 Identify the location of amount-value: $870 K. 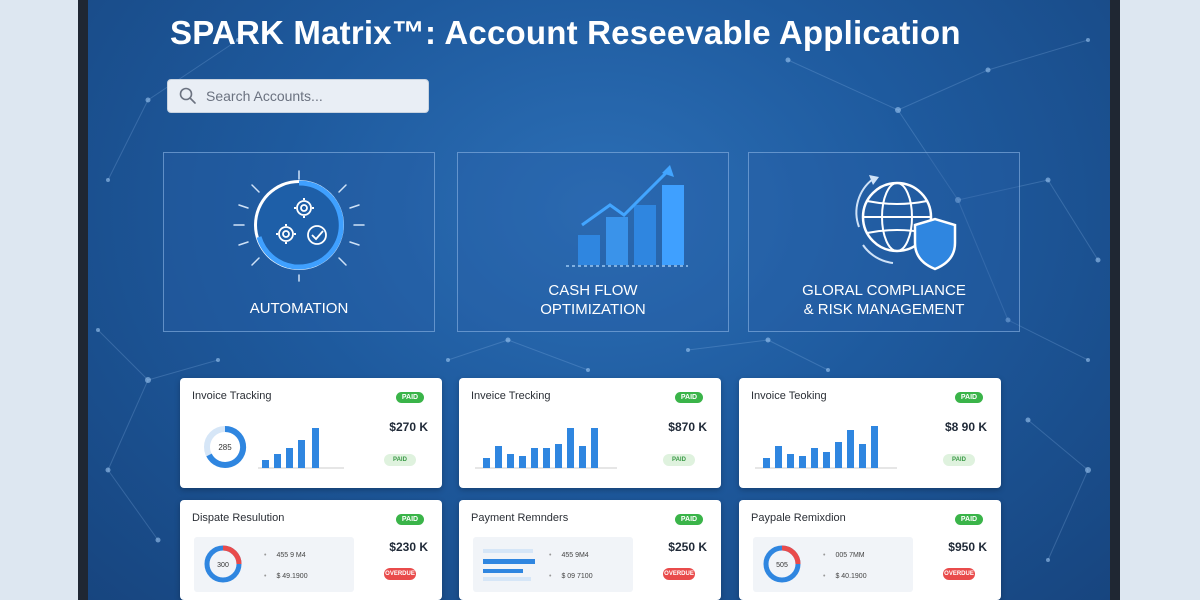
(687, 427).